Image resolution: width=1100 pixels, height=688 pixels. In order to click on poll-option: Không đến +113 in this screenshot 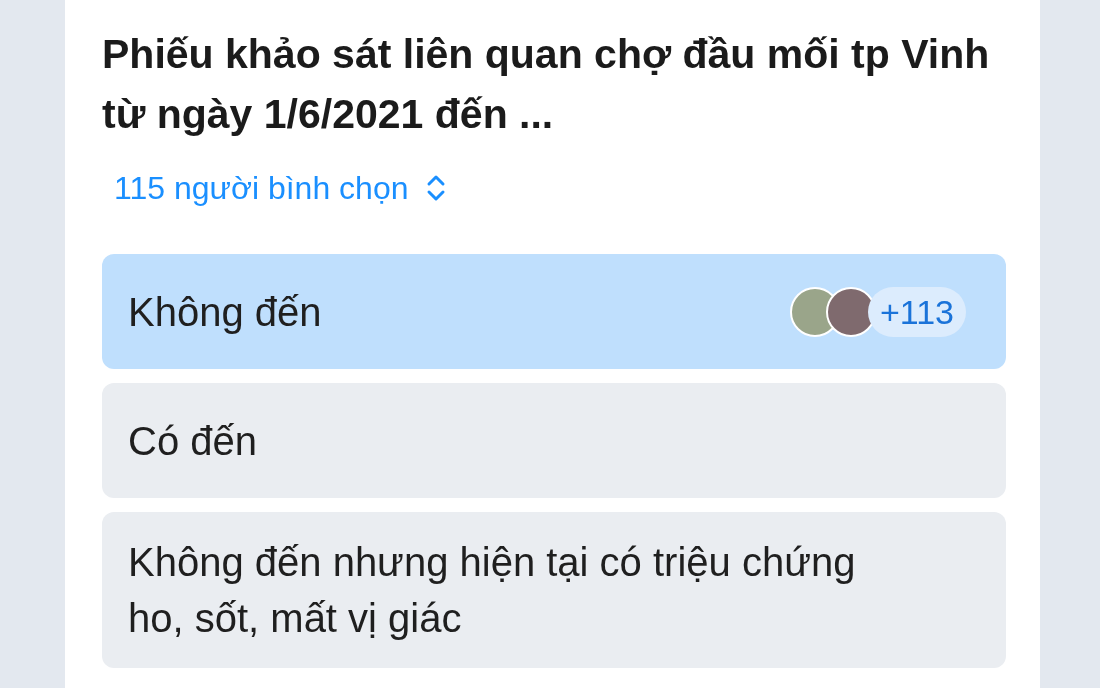, I will do `click(554, 311)`.